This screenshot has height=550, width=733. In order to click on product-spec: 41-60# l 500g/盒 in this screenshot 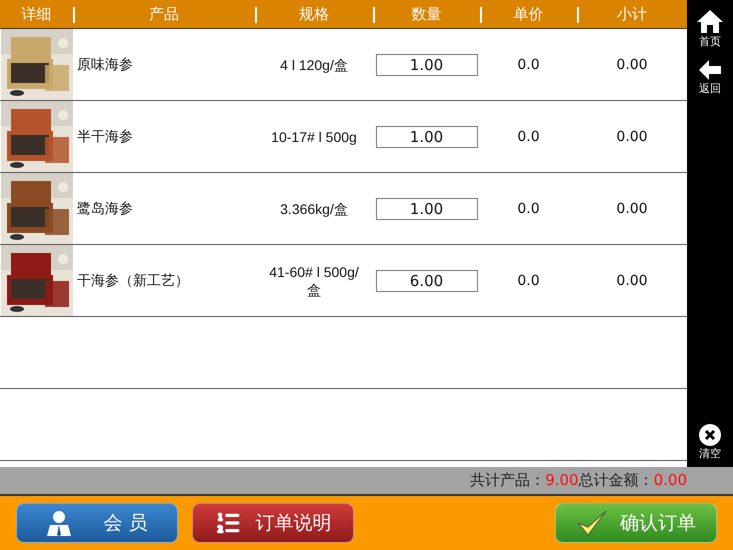, I will do `click(314, 280)`.